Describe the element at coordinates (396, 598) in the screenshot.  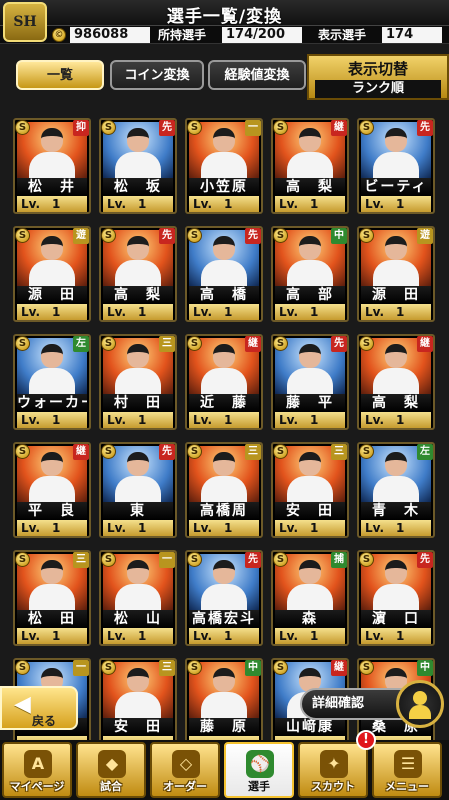
I see `player-card: S 先濵 口 Lv. 1` at that location.